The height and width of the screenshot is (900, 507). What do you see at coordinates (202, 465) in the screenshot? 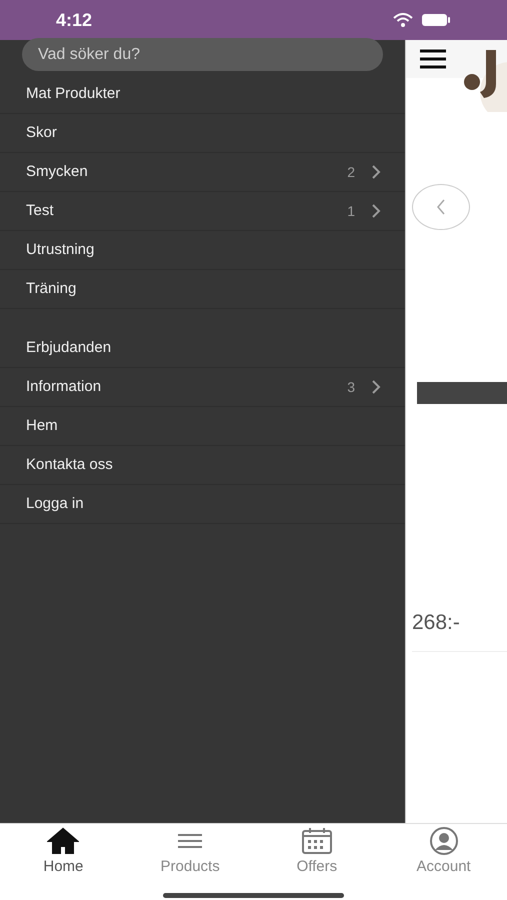
I see `menu-item: Kontakta oss` at bounding box center [202, 465].